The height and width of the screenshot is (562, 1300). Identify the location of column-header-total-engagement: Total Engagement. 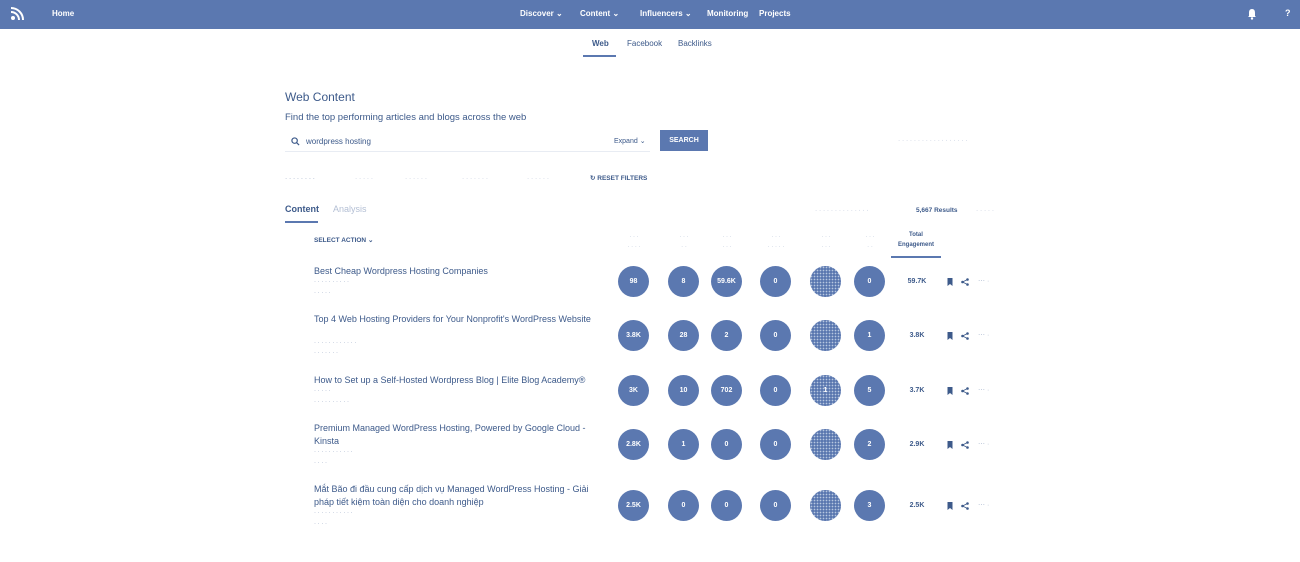
(916, 240).